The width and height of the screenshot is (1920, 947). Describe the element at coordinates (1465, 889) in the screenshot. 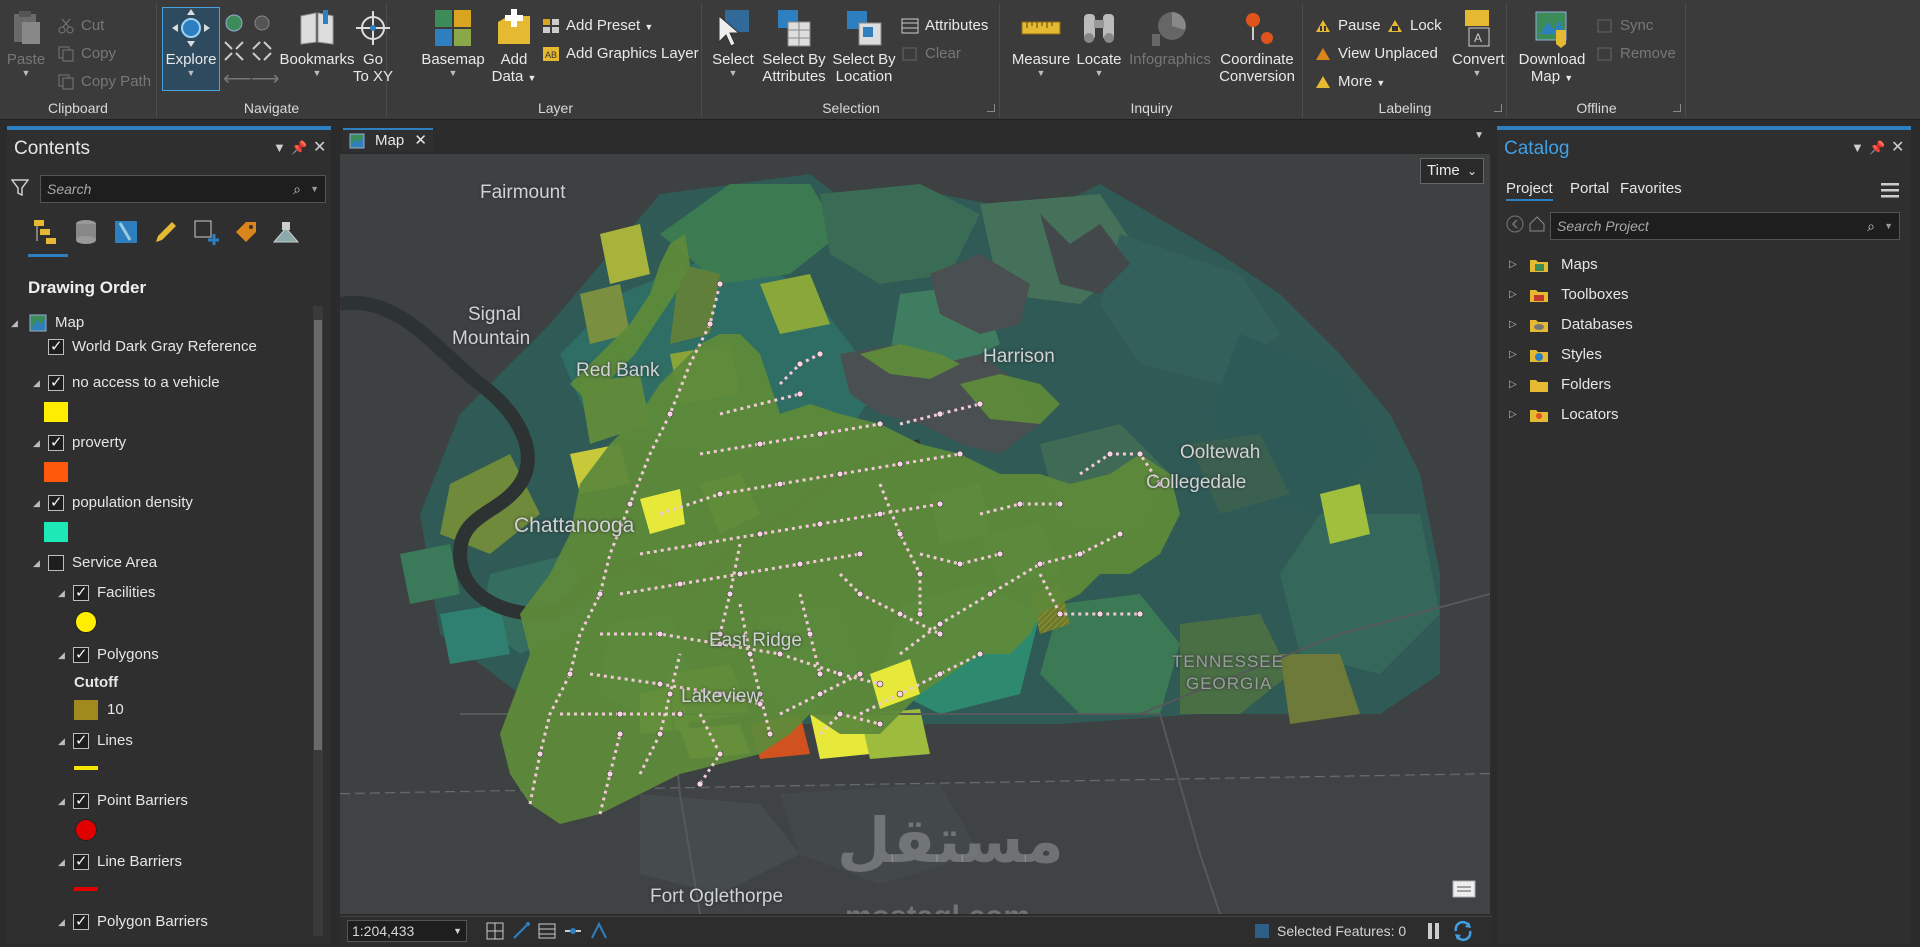

I see `map-notes-icon` at that location.